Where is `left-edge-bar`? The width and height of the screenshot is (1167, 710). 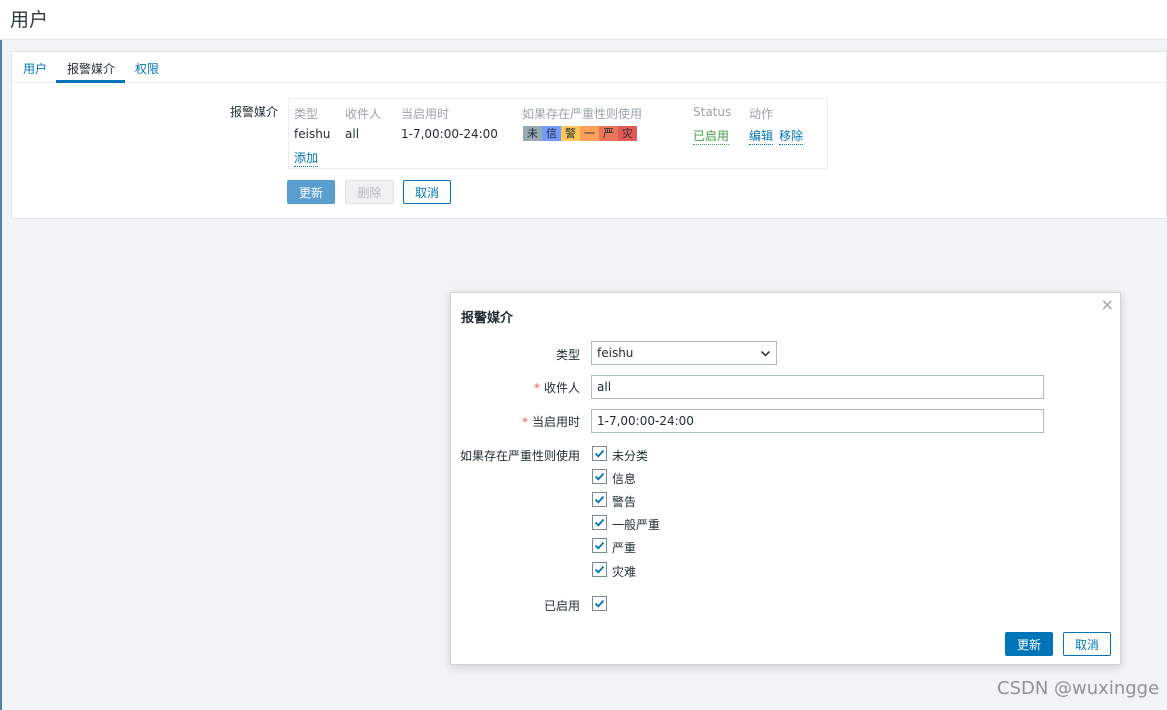 left-edge-bar is located at coordinates (1, 355).